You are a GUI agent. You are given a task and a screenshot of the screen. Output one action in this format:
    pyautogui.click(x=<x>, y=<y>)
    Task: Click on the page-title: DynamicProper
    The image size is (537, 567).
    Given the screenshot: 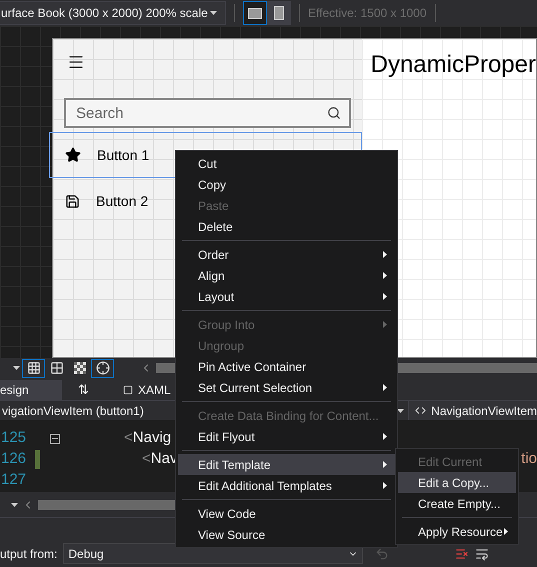 What is the action you would take?
    pyautogui.click(x=453, y=64)
    